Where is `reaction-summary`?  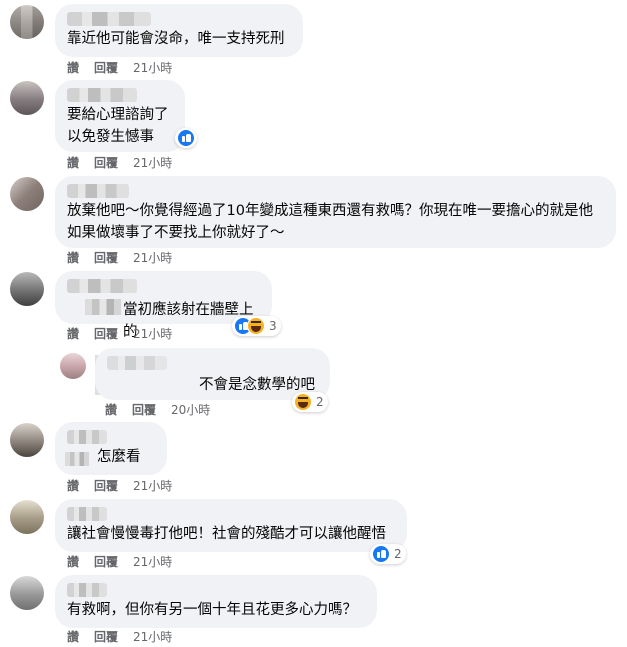
reaction-summary is located at coordinates (186, 138).